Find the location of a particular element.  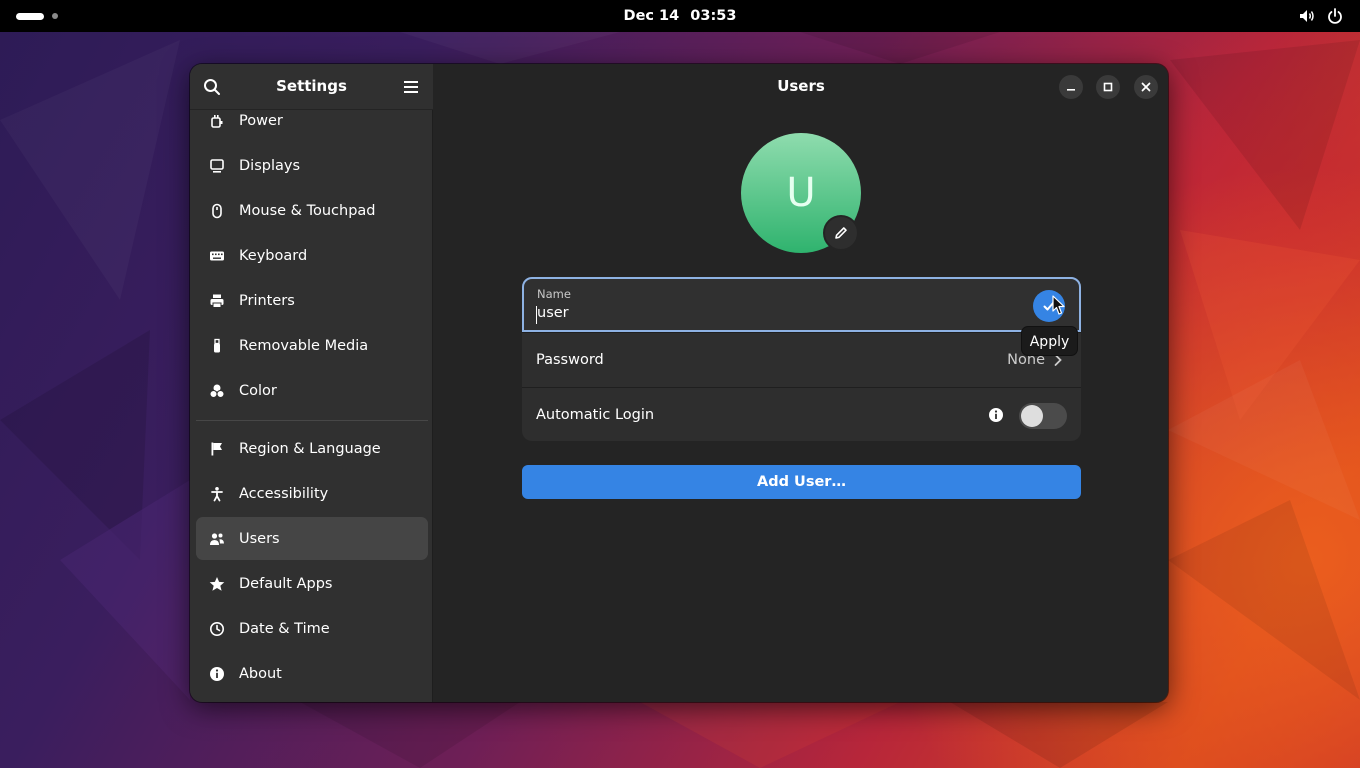

maximize-icon is located at coordinates (1108, 87).